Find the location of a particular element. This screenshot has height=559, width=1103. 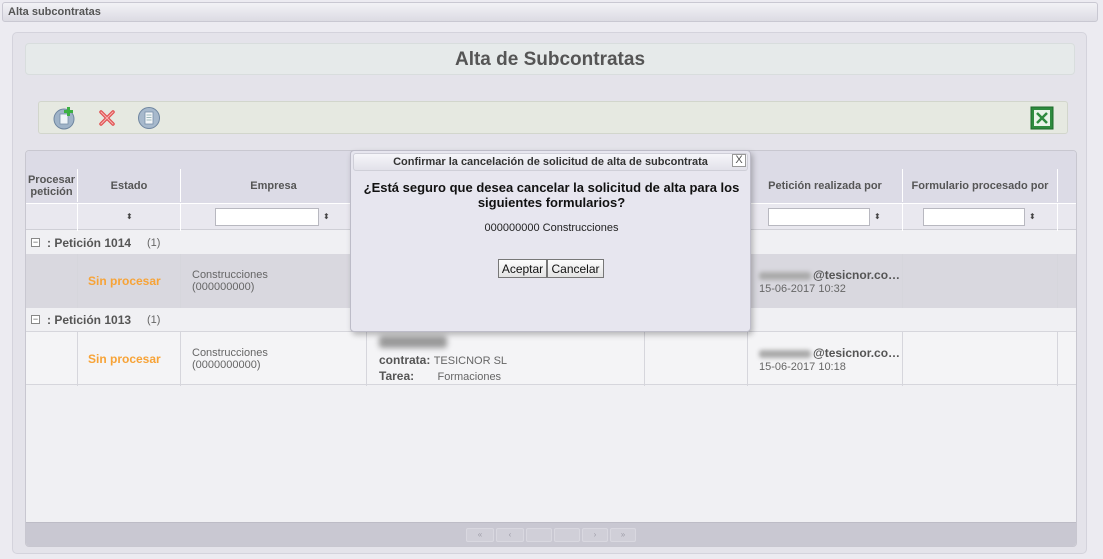

document-icon is located at coordinates (149, 118).